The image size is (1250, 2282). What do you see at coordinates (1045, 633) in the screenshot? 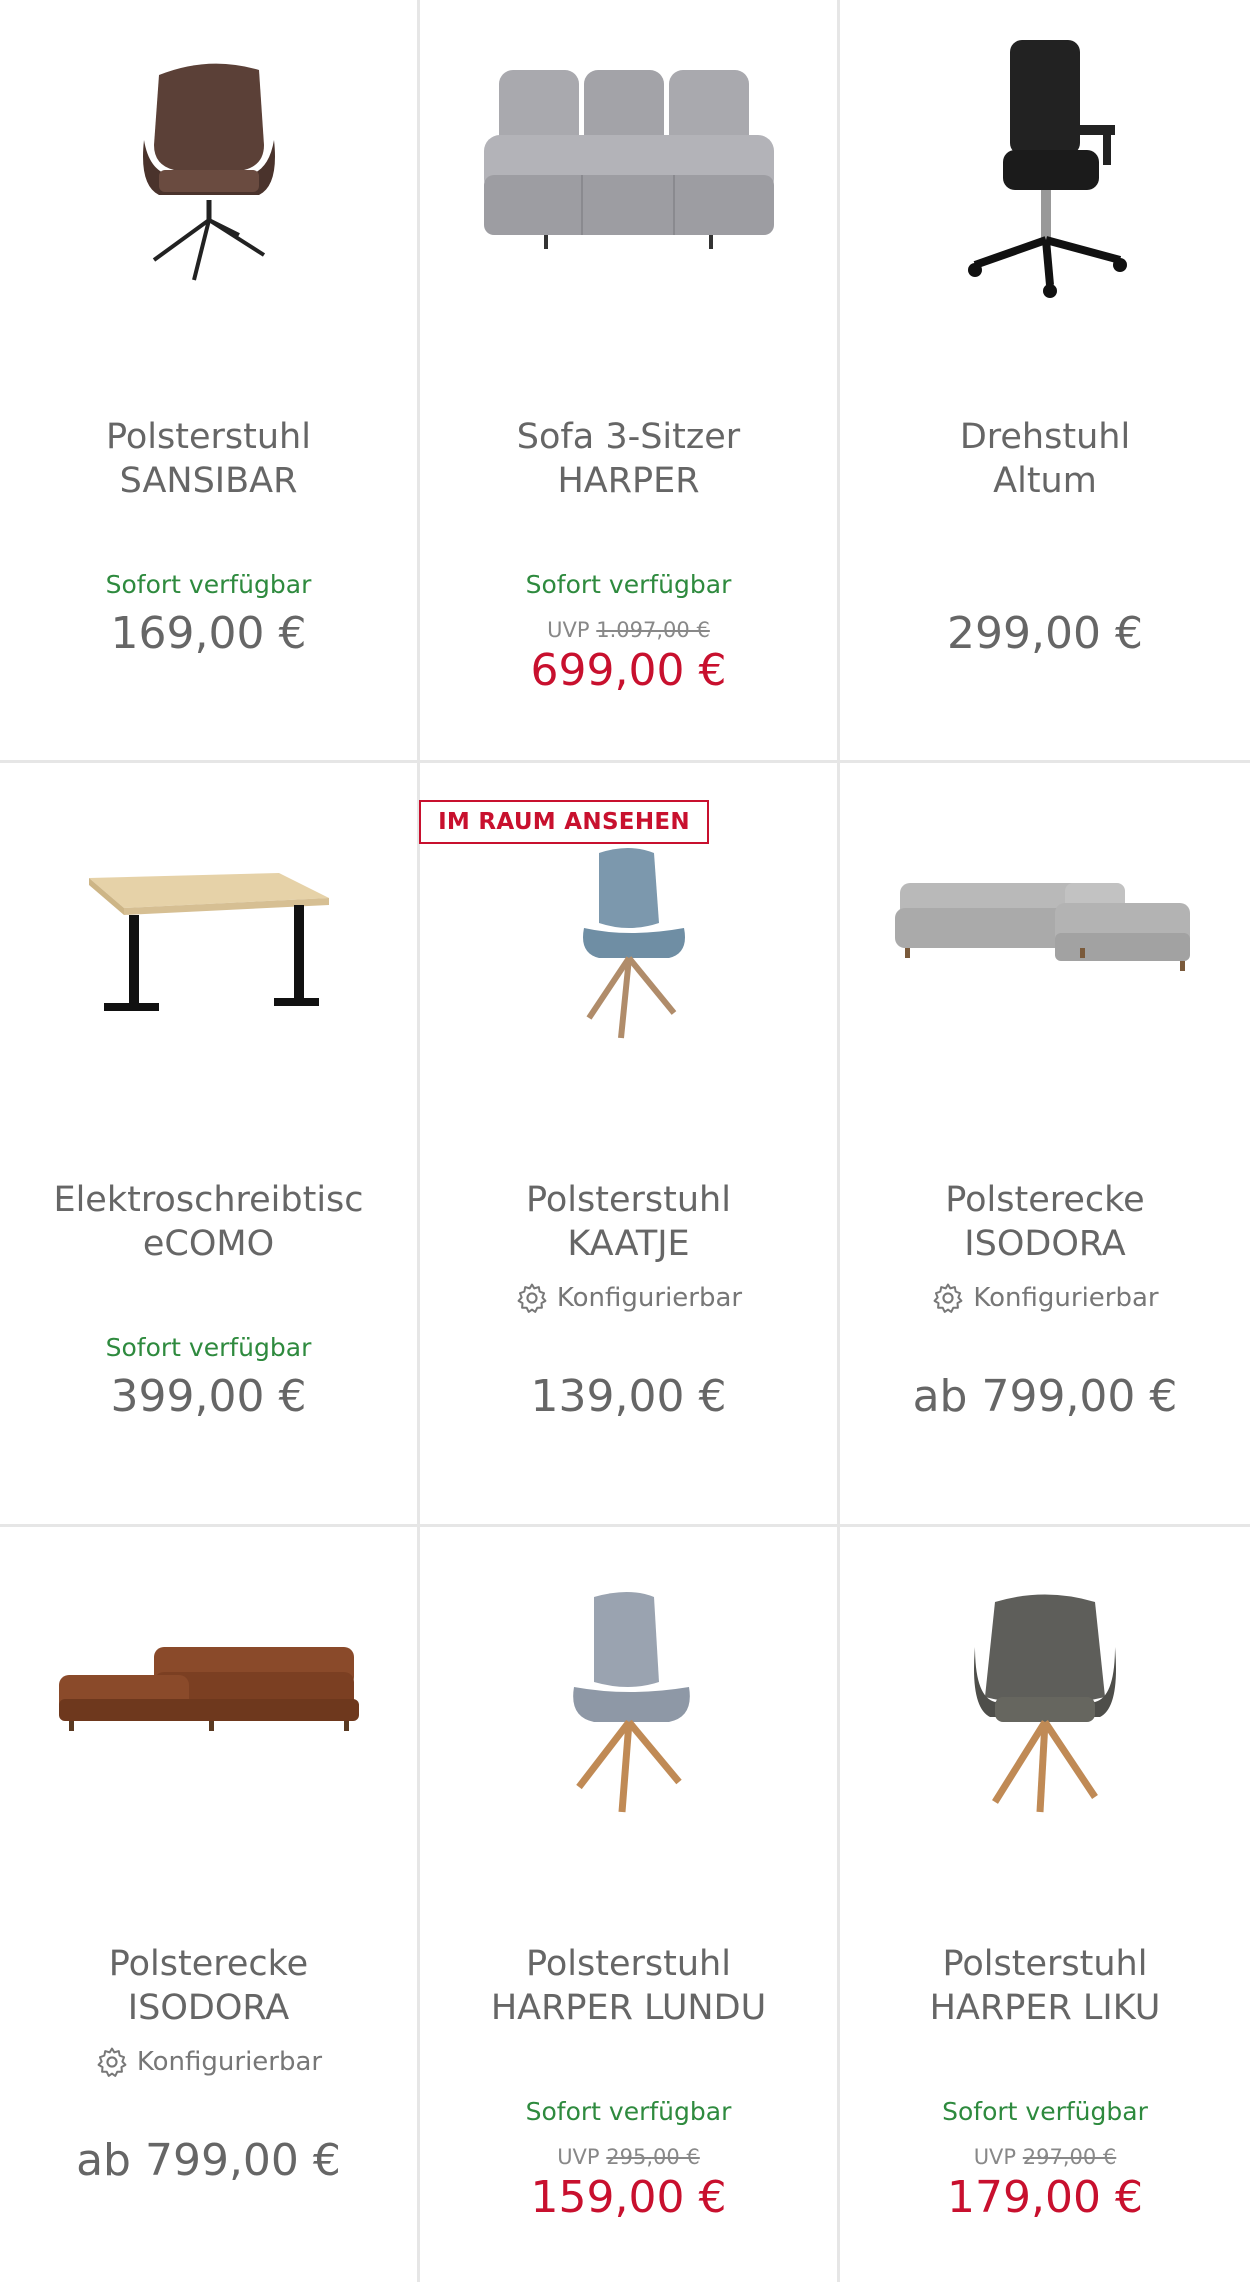
I see `product-price: 299,00 €` at bounding box center [1045, 633].